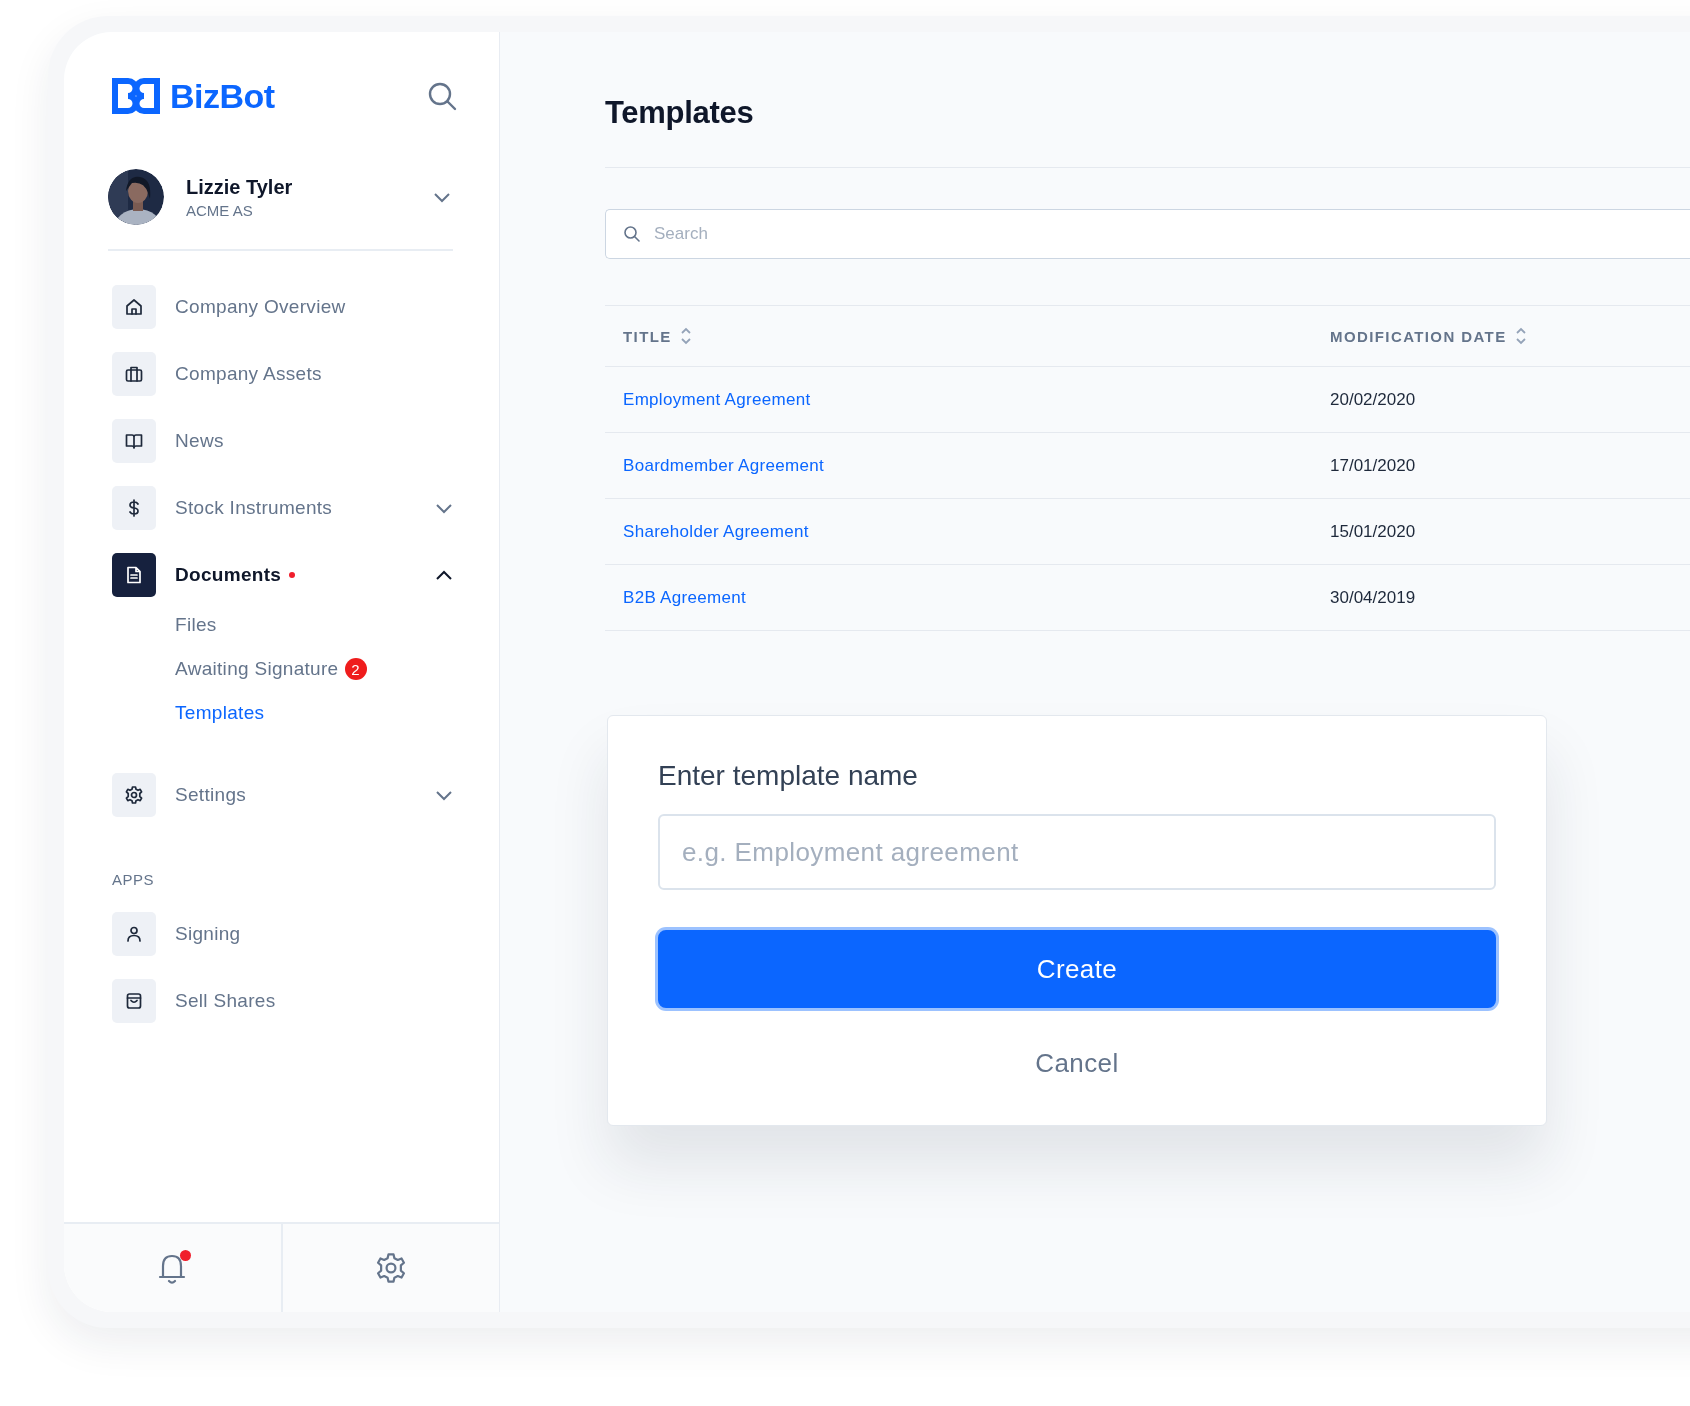  What do you see at coordinates (717, 399) in the screenshot?
I see `template-link: Employment Agreement` at bounding box center [717, 399].